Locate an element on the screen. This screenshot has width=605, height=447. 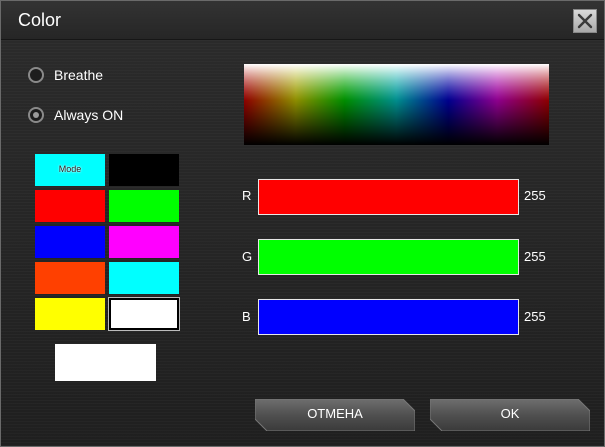
channel-b-label: B is located at coordinates (246, 316).